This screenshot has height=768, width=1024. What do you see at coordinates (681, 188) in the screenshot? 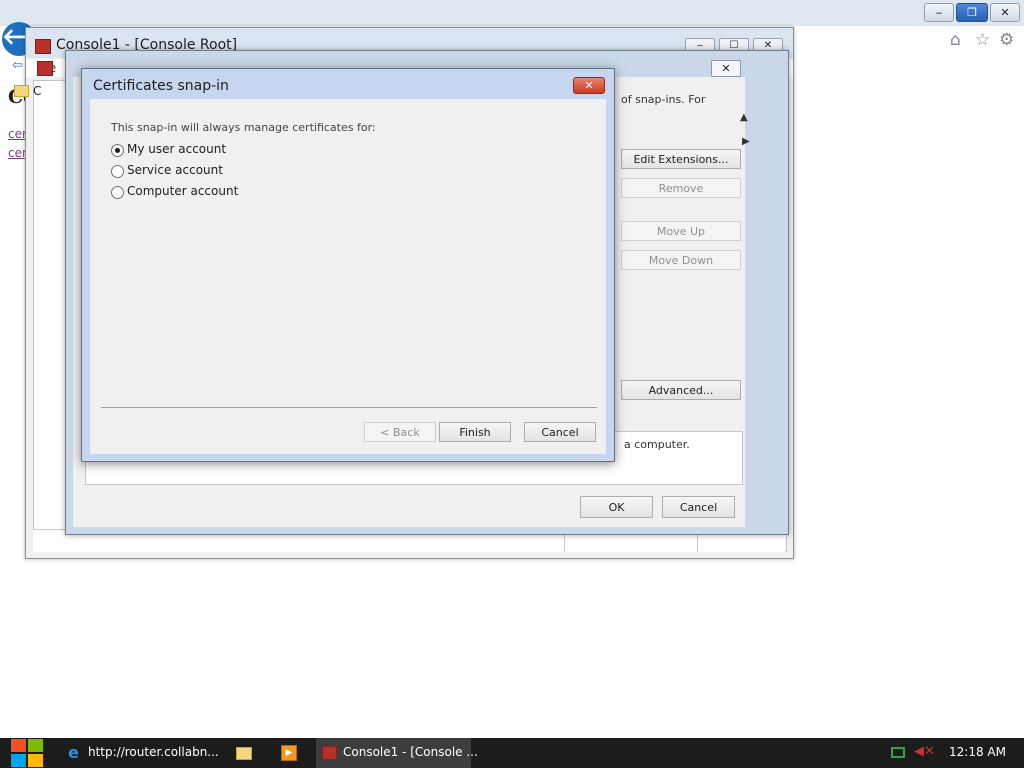
I see `remove-button: Remove` at bounding box center [681, 188].